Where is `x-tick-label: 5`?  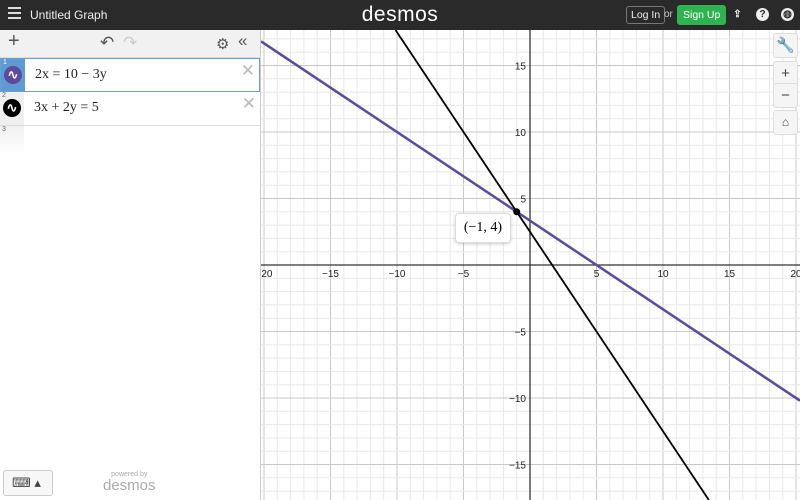
x-tick-label: 5 is located at coordinates (597, 274).